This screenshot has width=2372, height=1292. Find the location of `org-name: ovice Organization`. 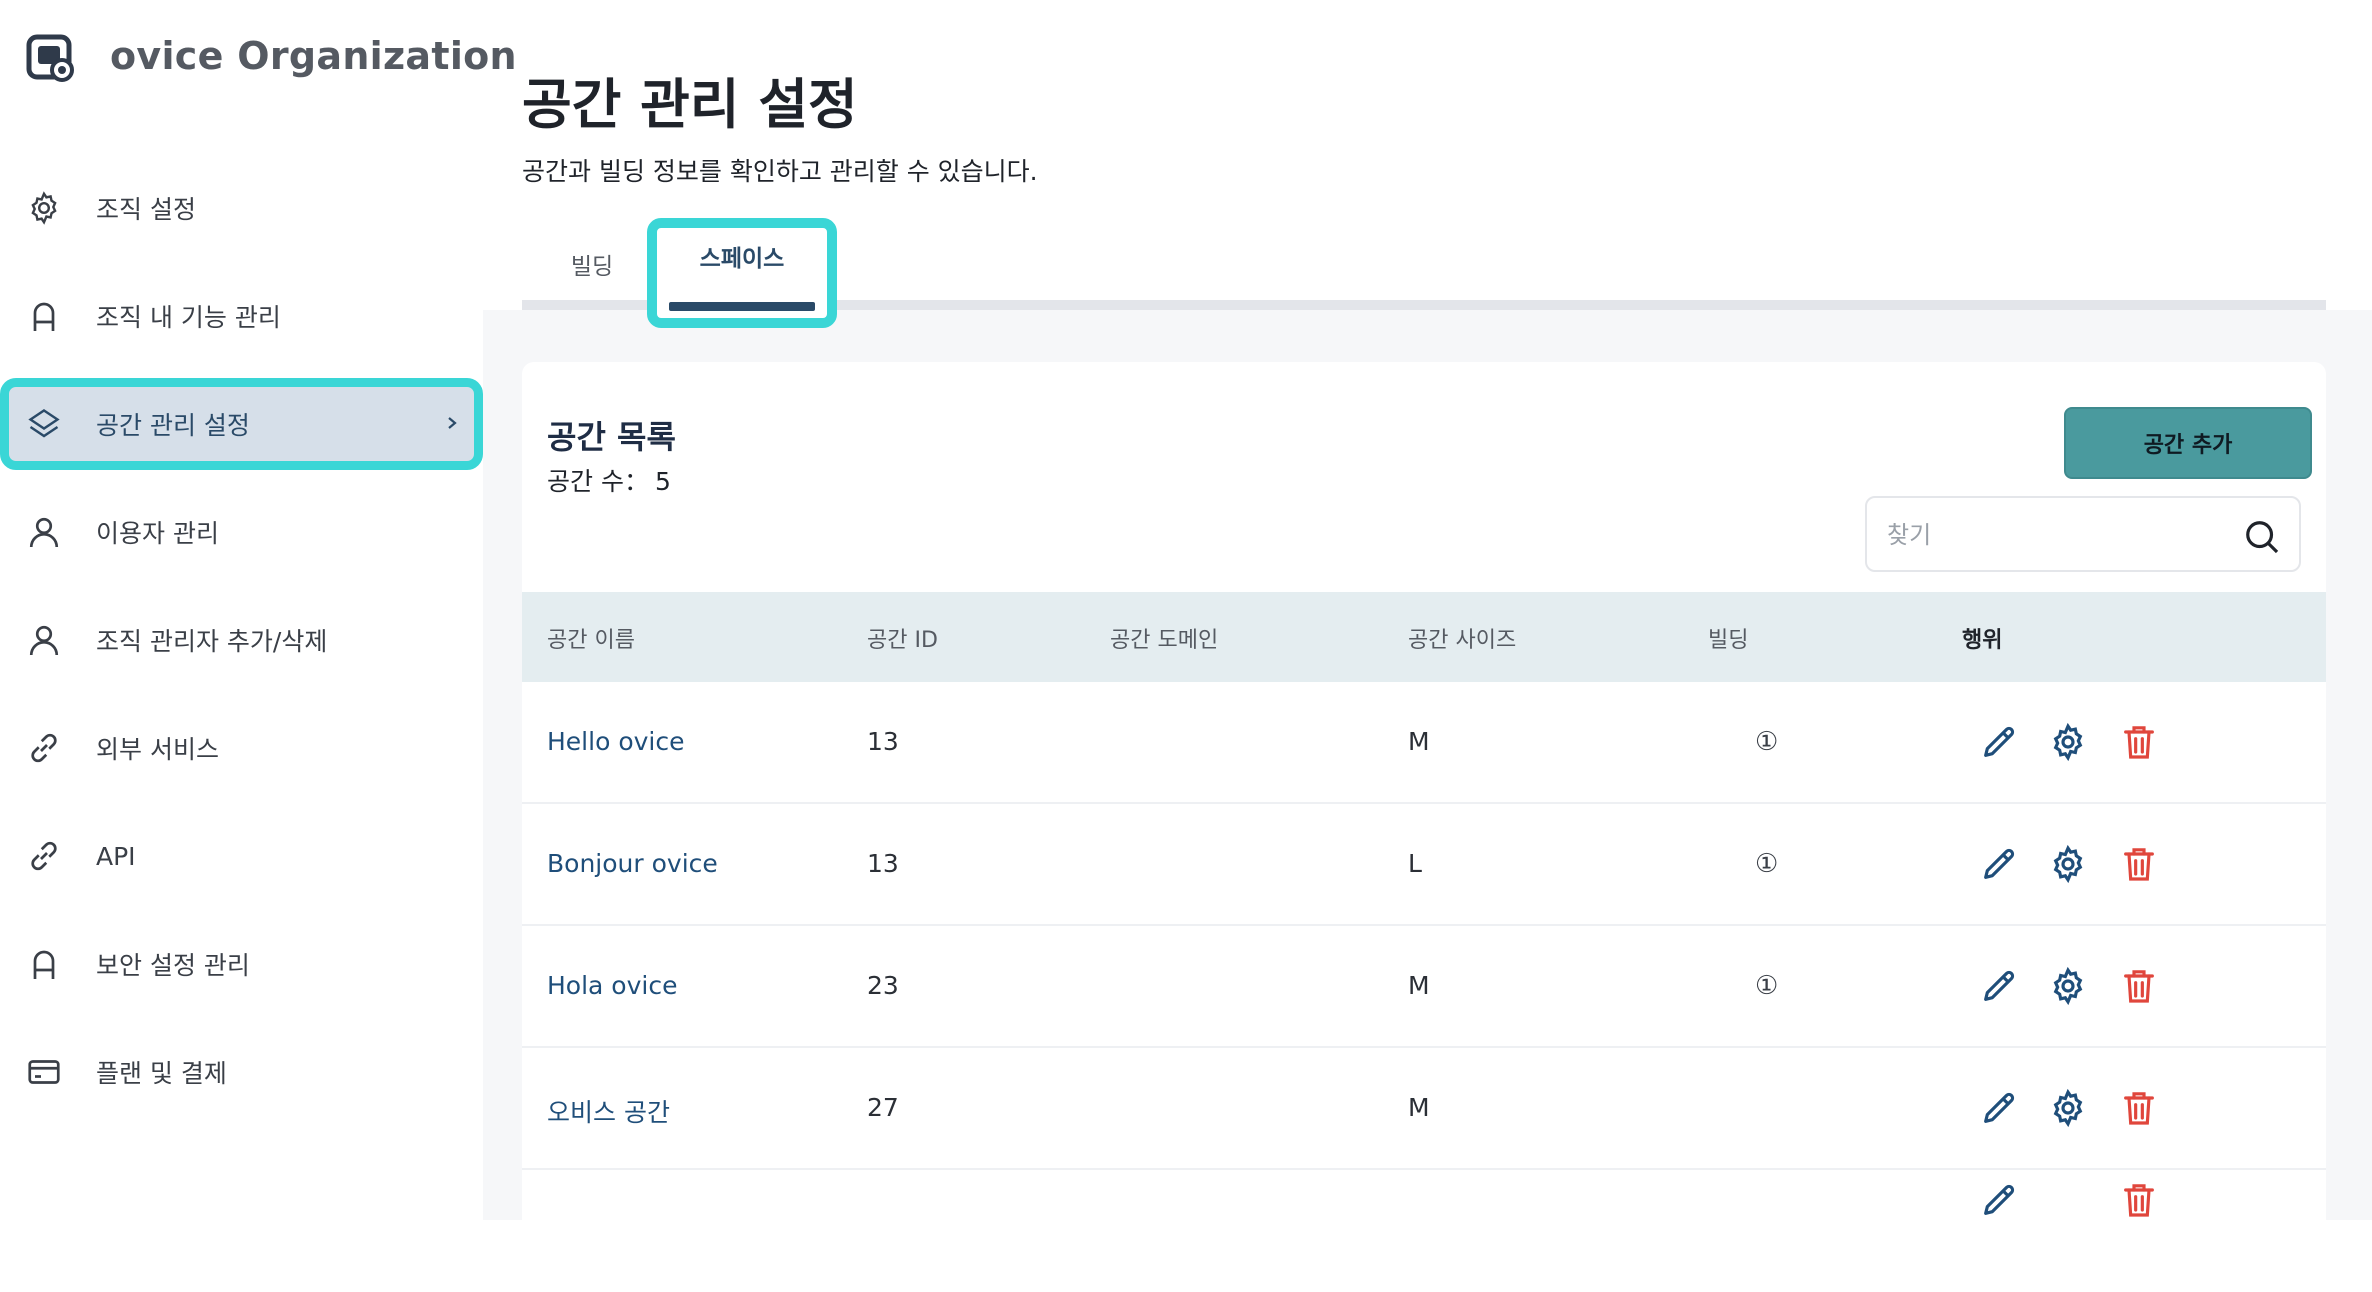

org-name: ovice Organization is located at coordinates (313, 56).